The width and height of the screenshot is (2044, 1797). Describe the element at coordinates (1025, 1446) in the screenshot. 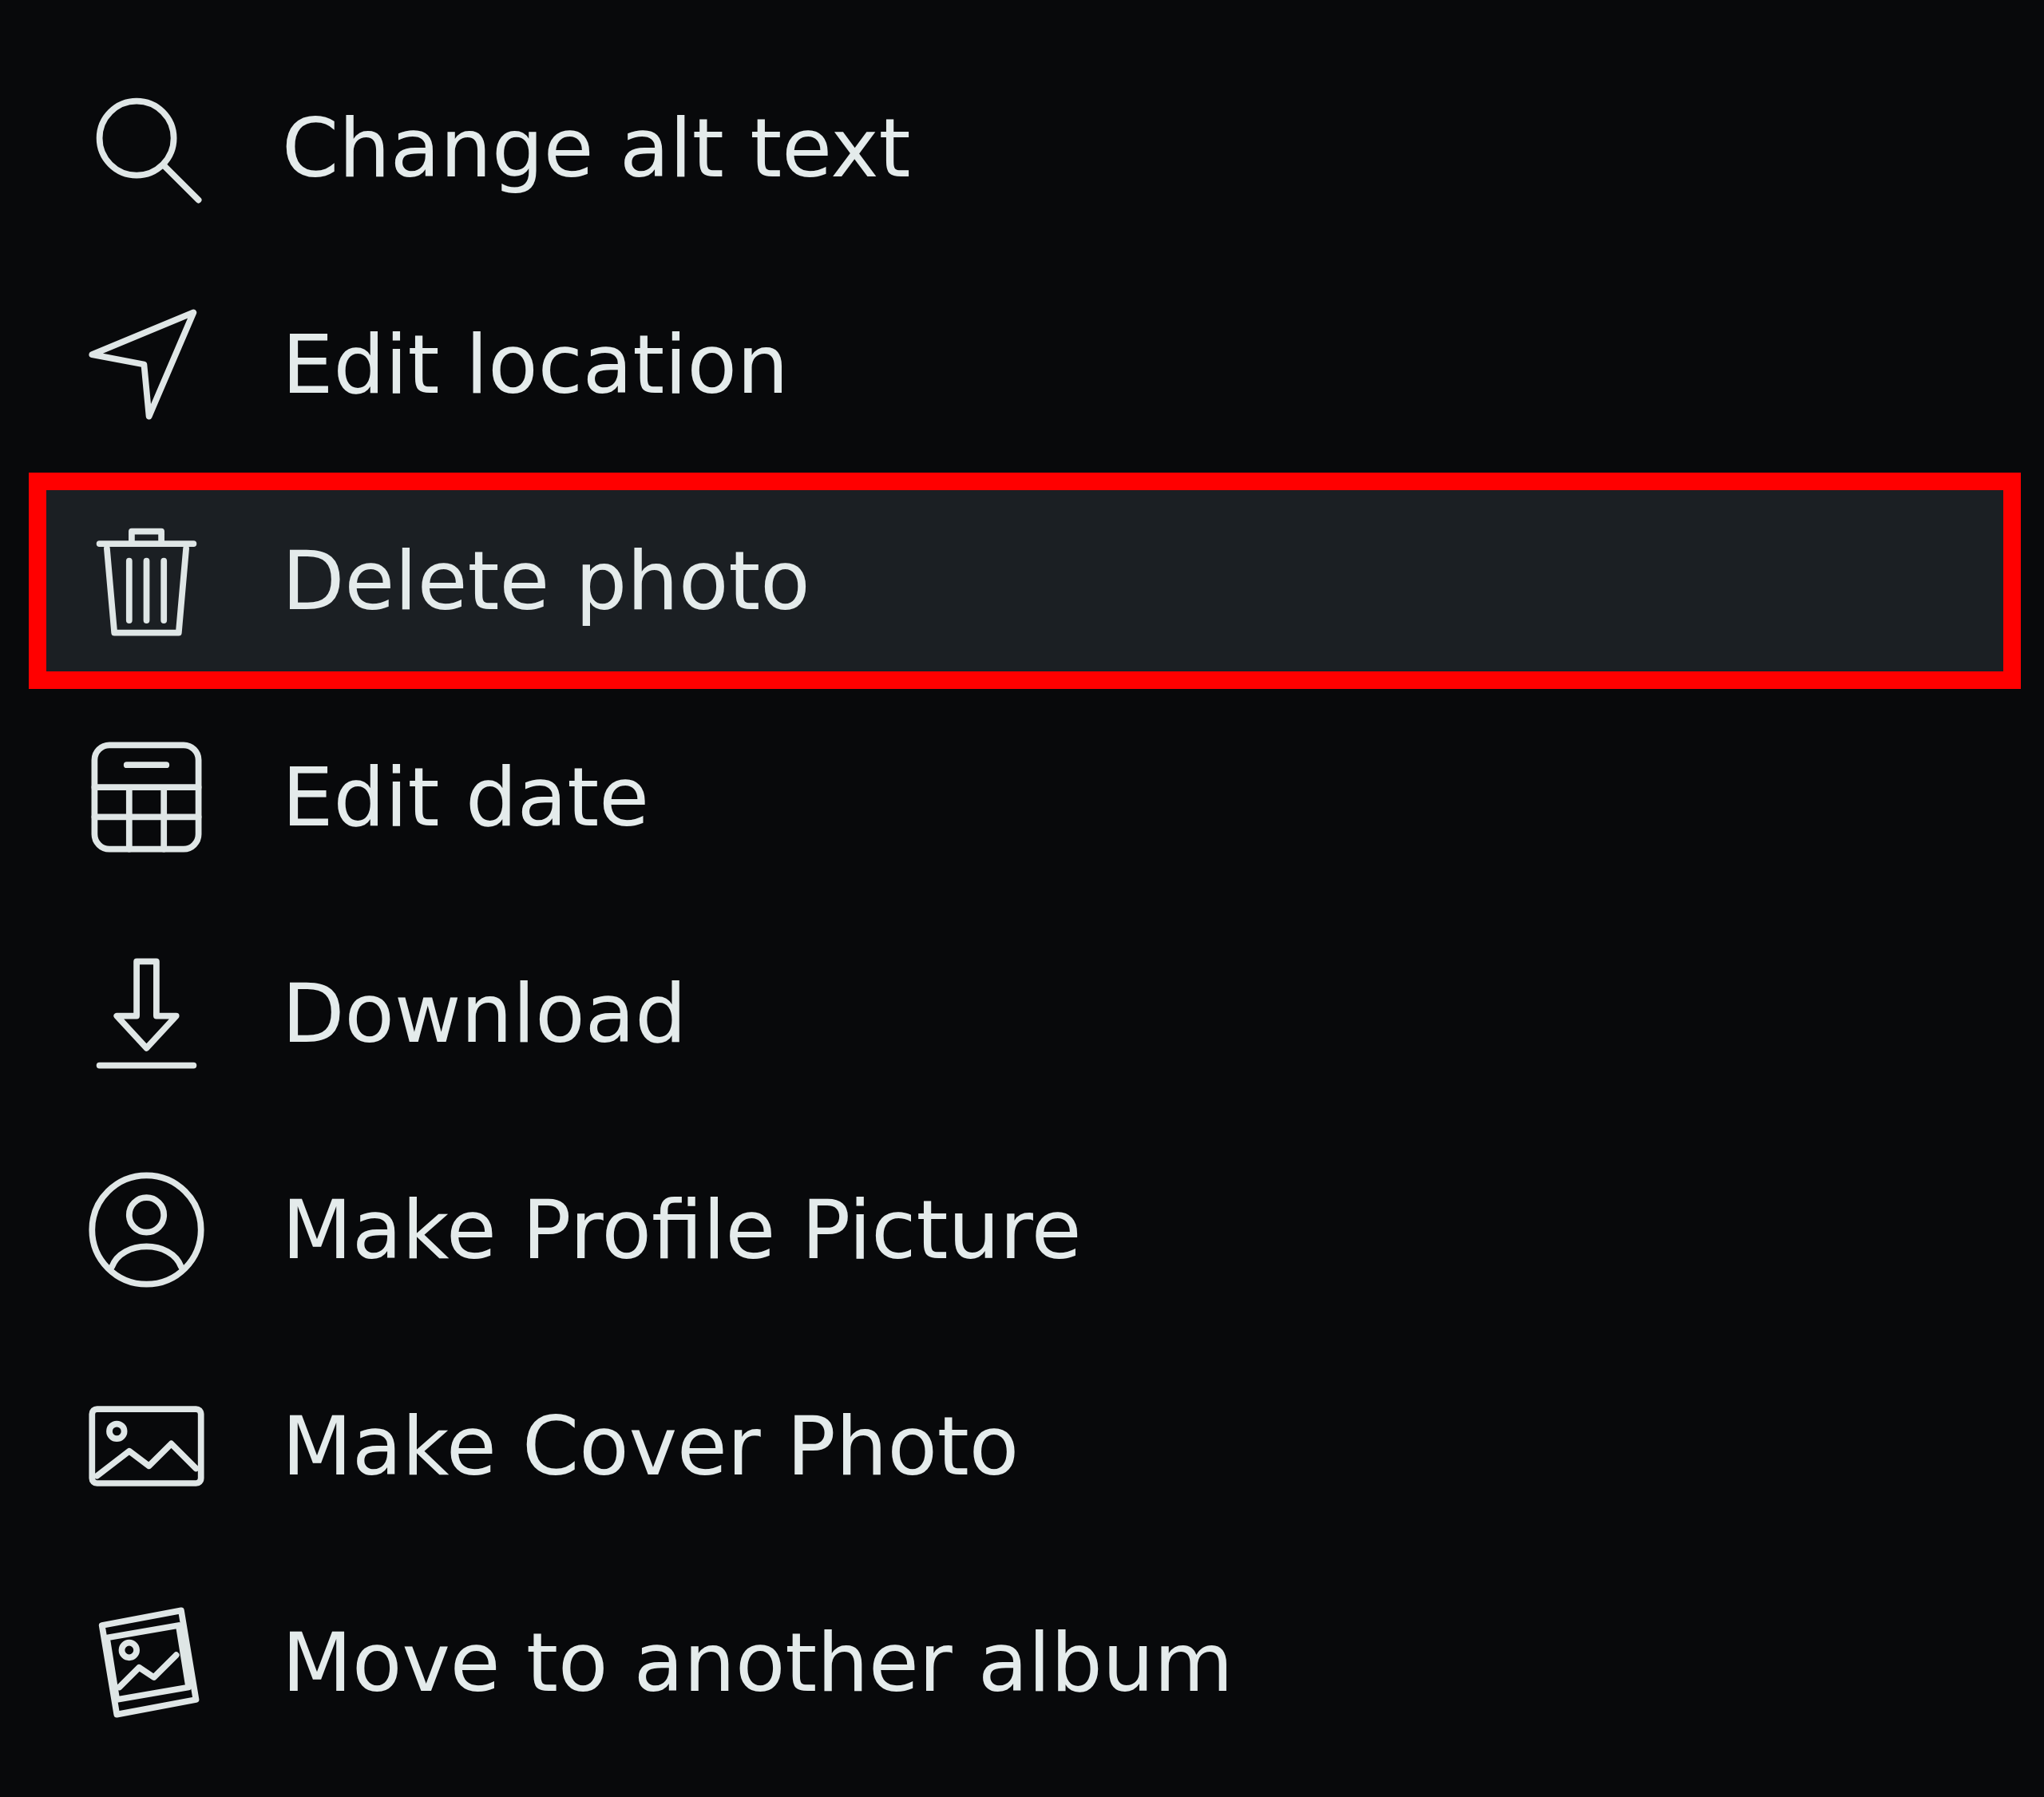

I see `menu-item: Make Cover Photo` at that location.